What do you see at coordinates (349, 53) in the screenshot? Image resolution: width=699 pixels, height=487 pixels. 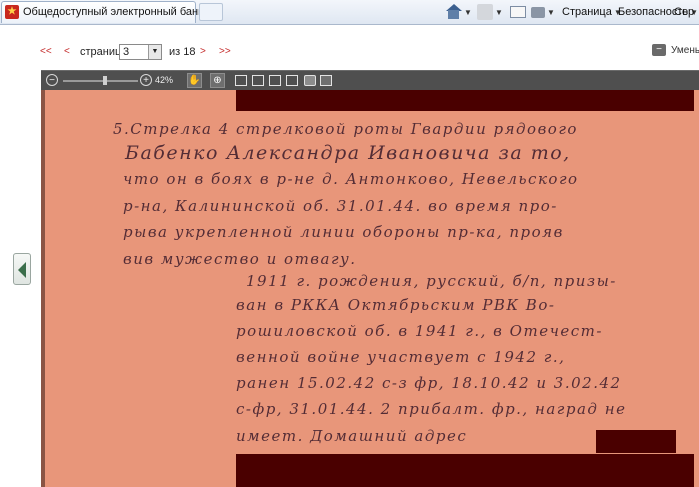 I see `page-navigation: << < страница 3 ▼ из 18 > >>` at bounding box center [349, 53].